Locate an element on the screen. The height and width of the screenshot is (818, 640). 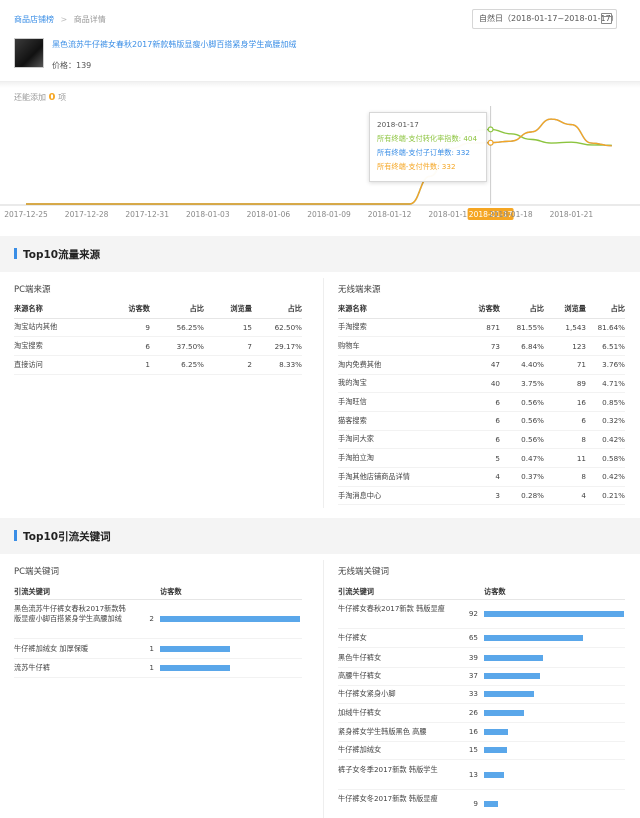
table-row: 直接访问 1 6.25% 2 8.33% is located at coordinates (158, 365).